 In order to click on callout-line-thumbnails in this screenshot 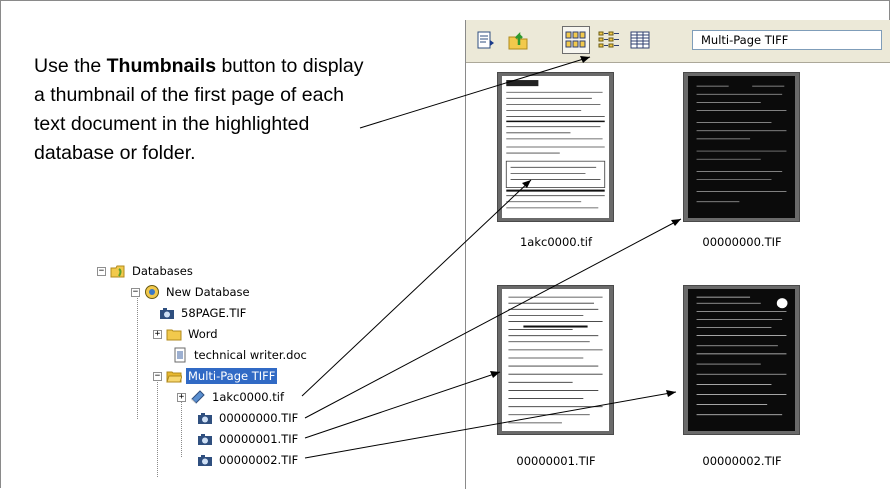, I will do `click(475, 92)`.